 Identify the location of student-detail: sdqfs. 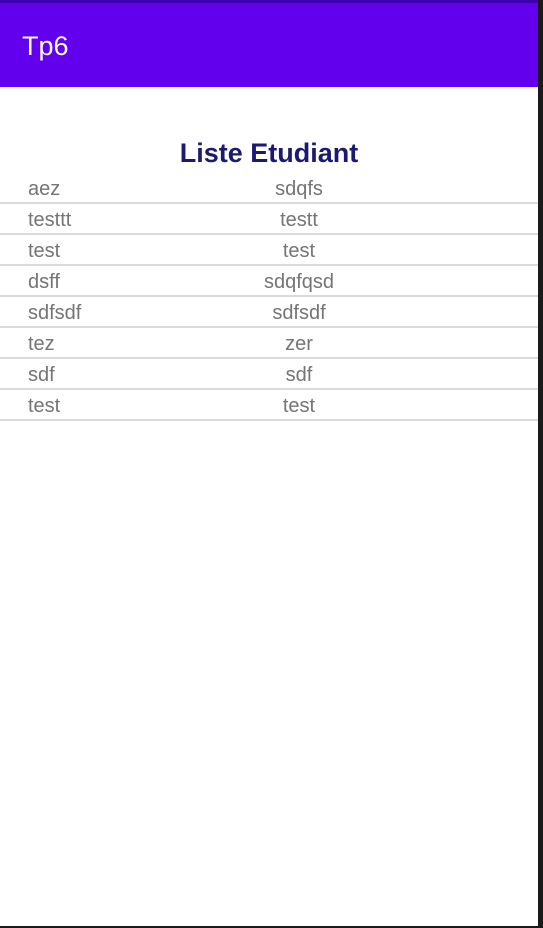
(299, 189).